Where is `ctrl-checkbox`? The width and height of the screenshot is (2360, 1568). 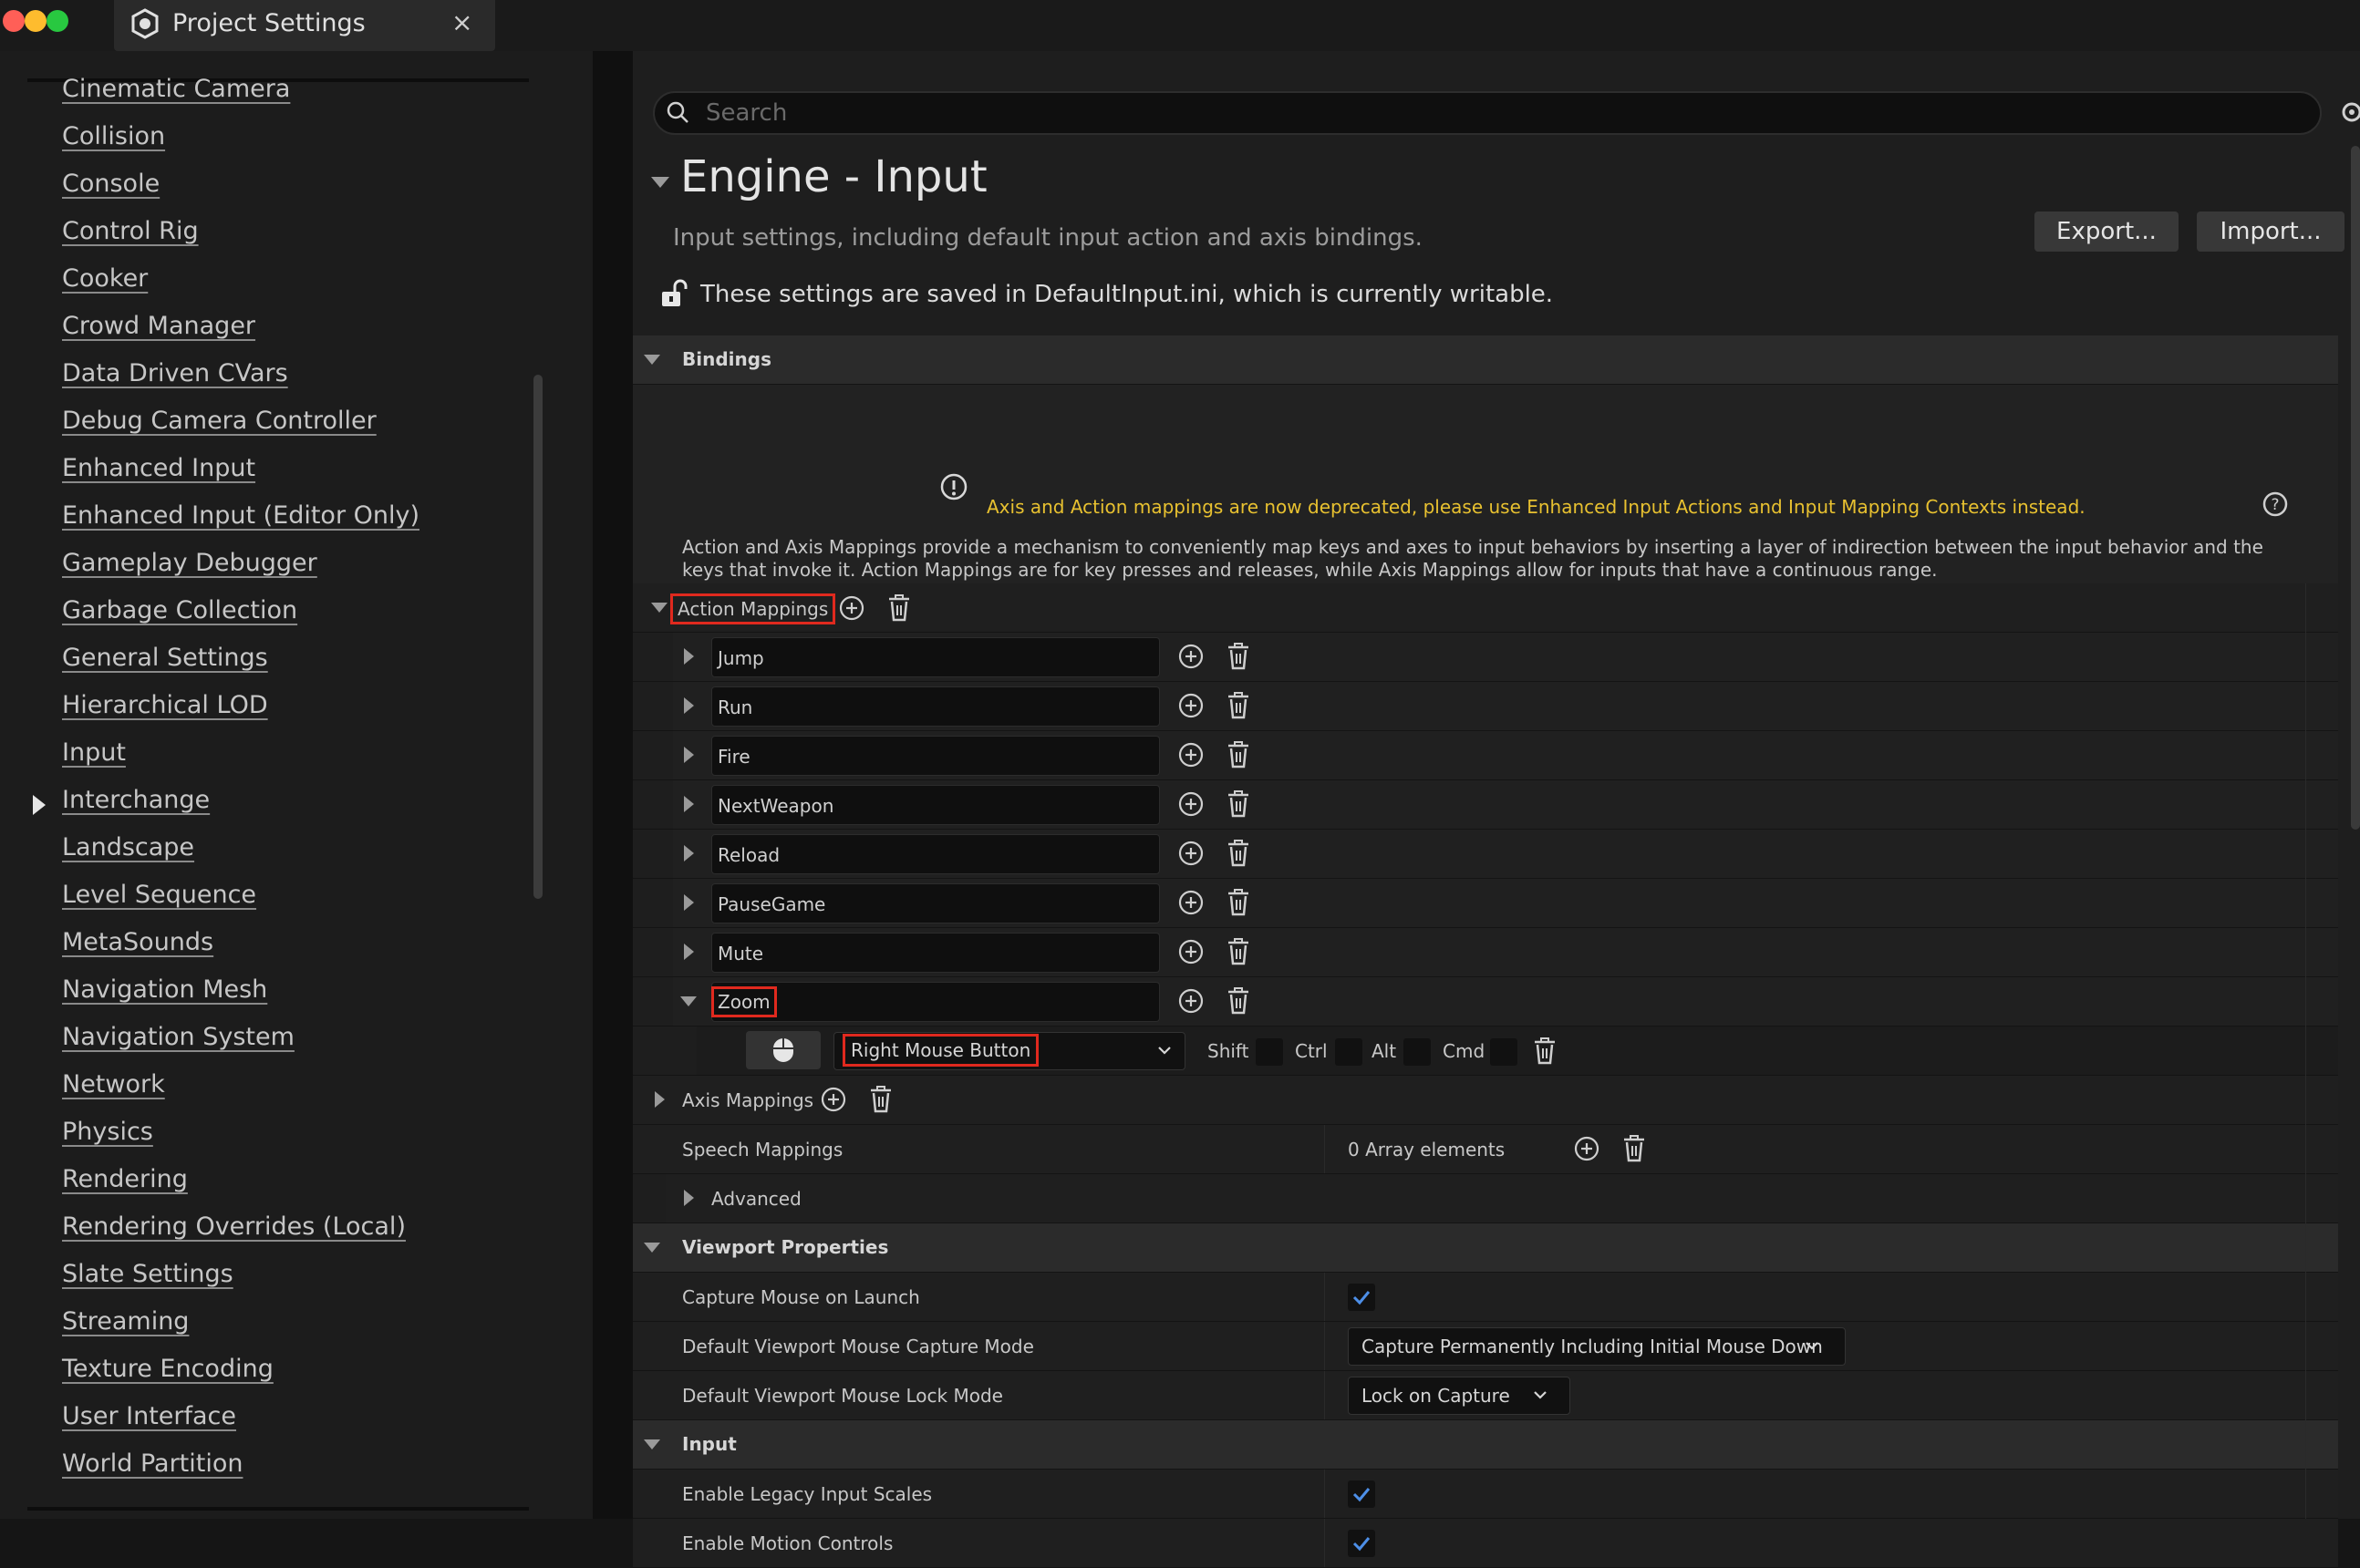 ctrl-checkbox is located at coordinates (1348, 1052).